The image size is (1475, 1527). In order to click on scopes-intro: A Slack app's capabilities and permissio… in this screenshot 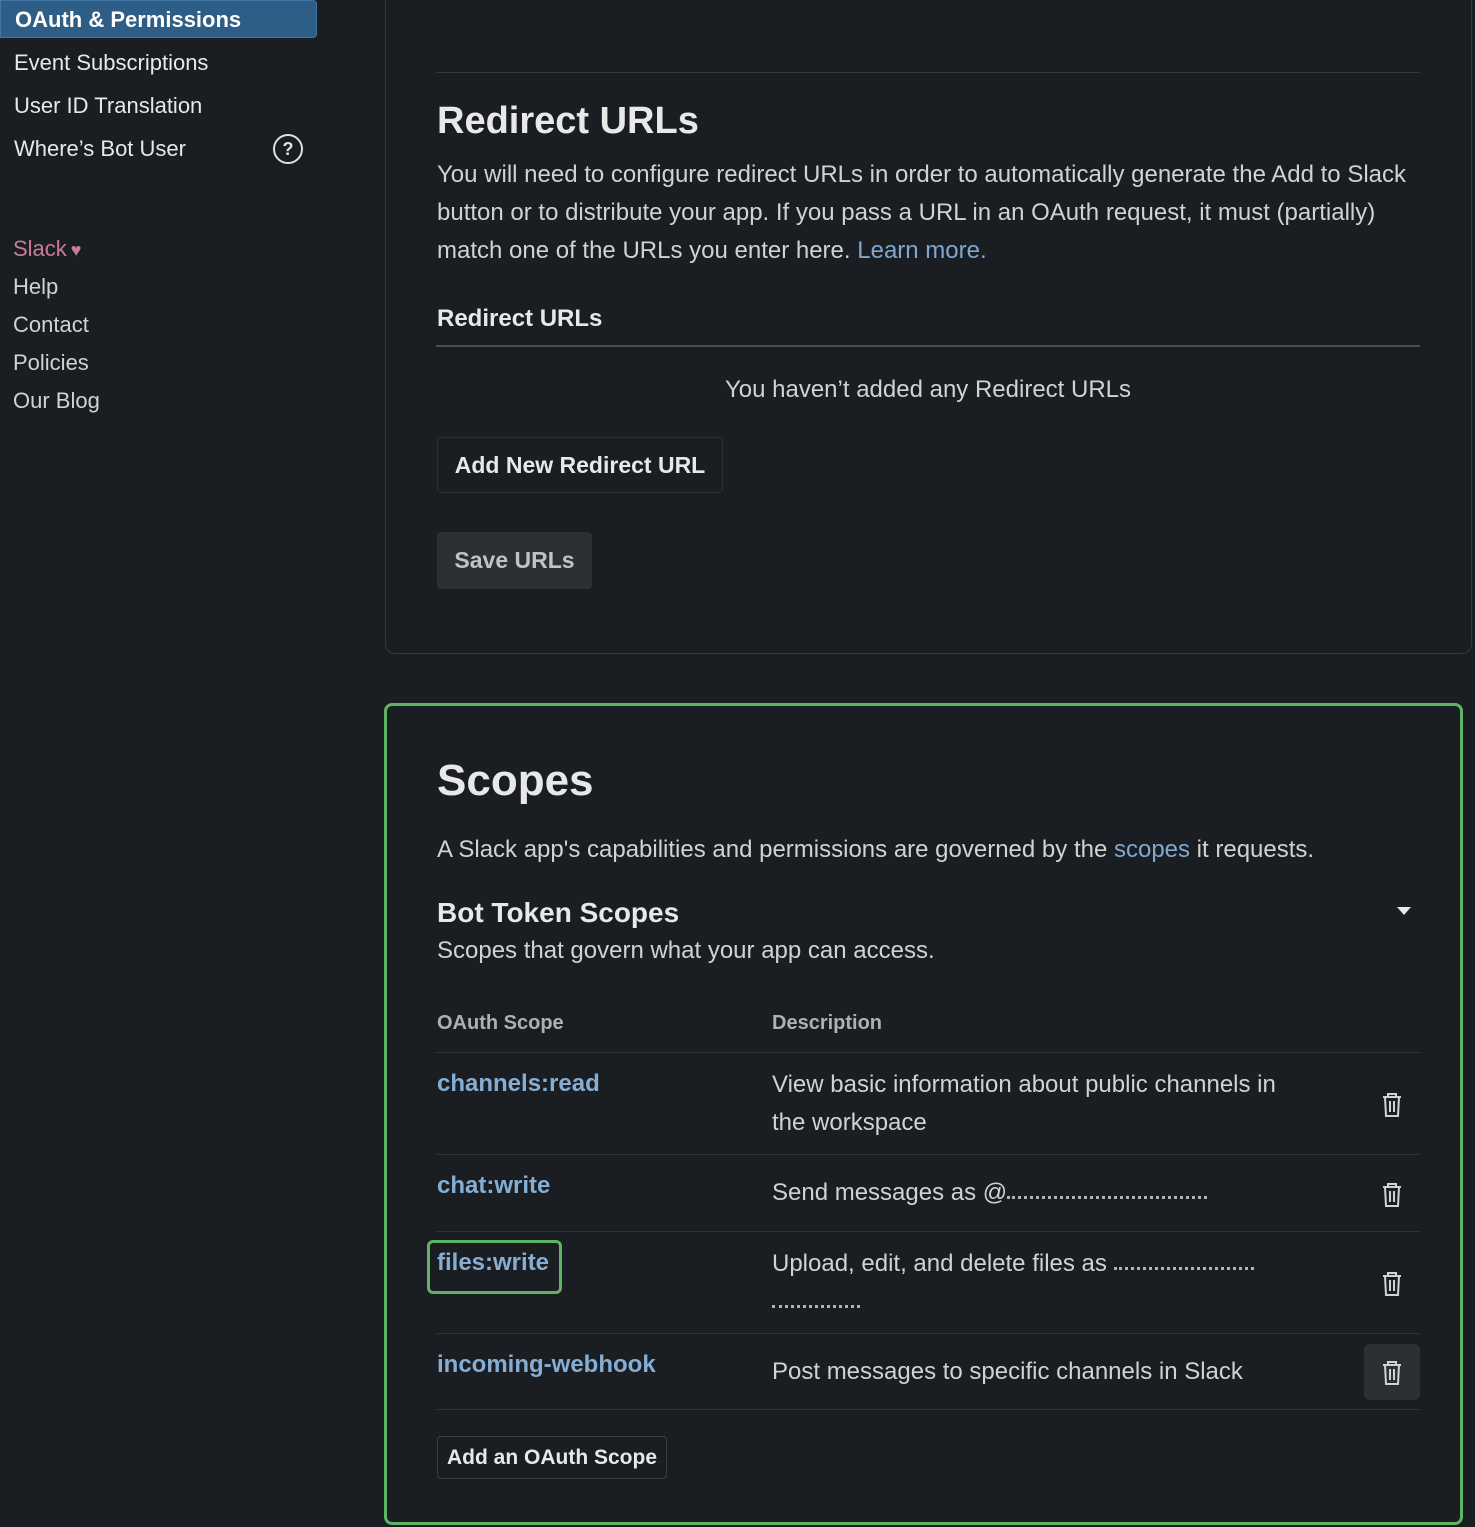, I will do `click(924, 850)`.